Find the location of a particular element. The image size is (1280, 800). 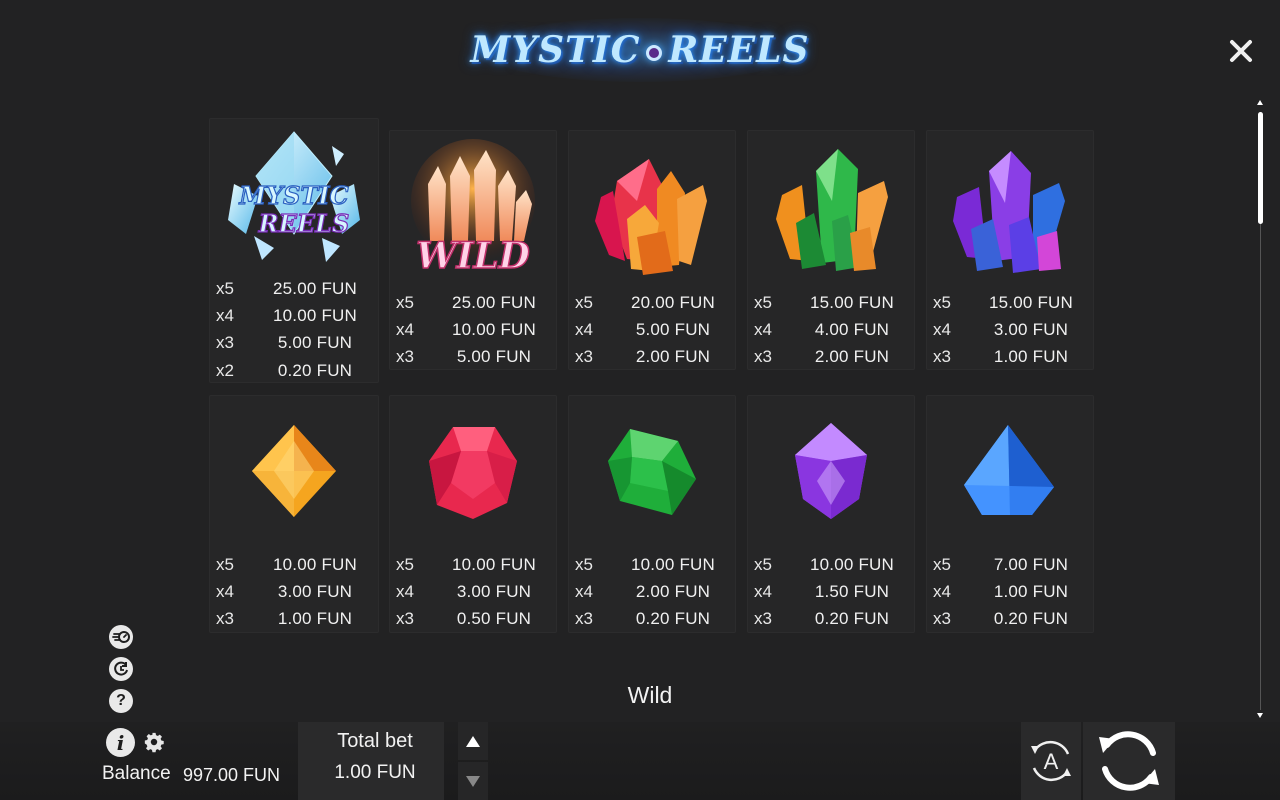

paytable-card-green-gem: x5 10.00 FUN x4 2.00 FUN x3 0.20 FUN is located at coordinates (652, 514).